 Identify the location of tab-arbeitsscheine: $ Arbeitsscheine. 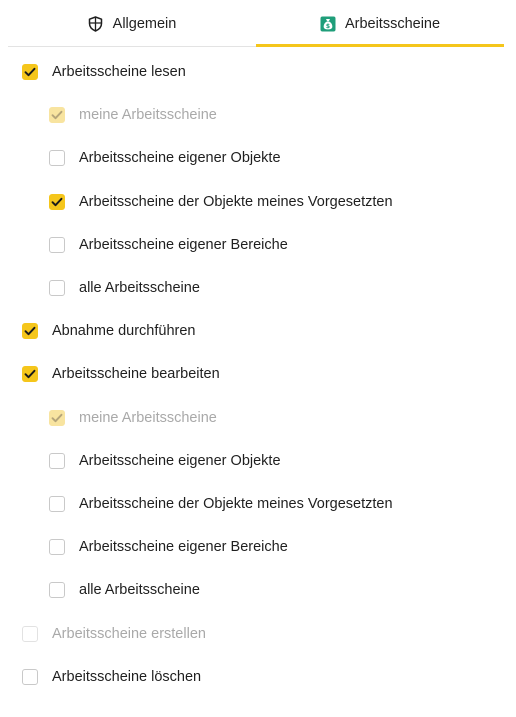
(380, 23).